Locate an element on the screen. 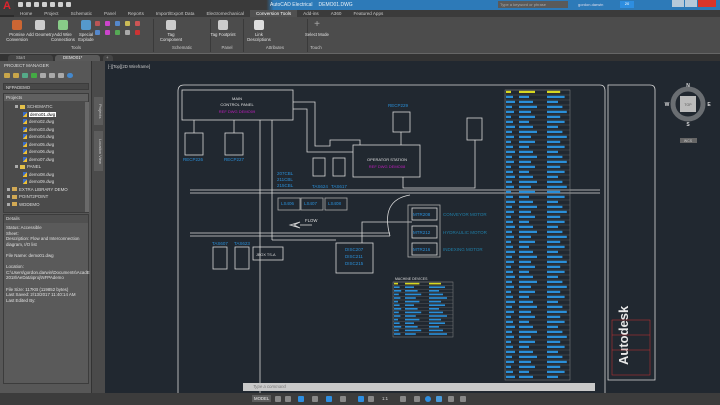 The width and height of the screenshot is (720, 405). ref-dwg-label: REF DWG DEMO08 is located at coordinates (387, 166).